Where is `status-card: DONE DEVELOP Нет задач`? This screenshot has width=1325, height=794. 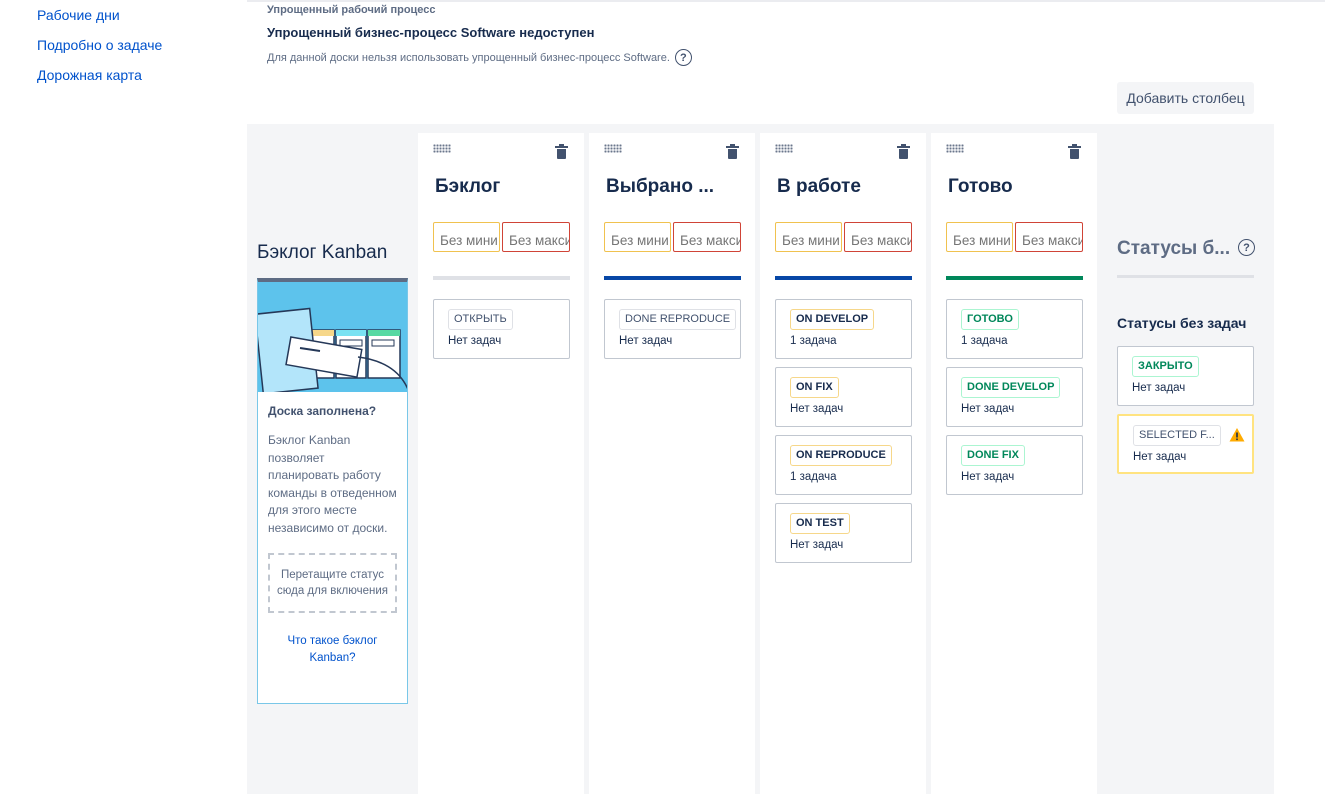 status-card: DONE DEVELOP Нет задач is located at coordinates (1014, 397).